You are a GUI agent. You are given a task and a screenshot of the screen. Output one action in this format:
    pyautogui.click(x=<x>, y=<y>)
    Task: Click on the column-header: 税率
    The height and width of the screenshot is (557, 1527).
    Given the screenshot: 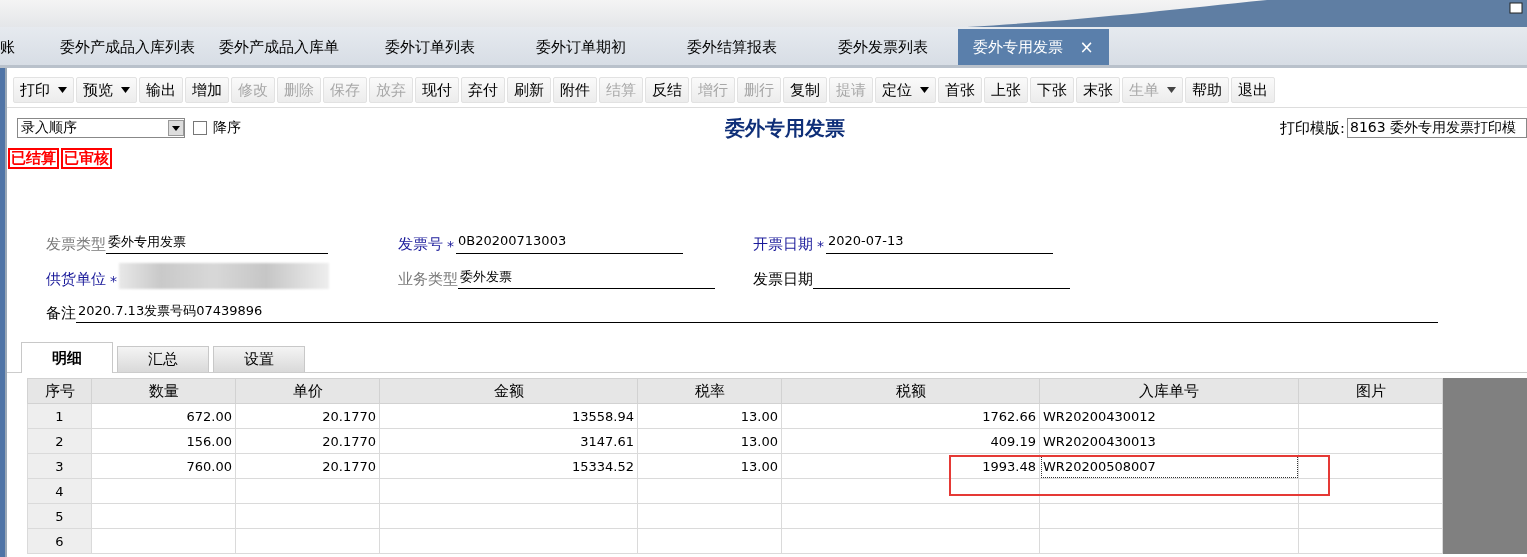 What is the action you would take?
    pyautogui.click(x=709, y=391)
    